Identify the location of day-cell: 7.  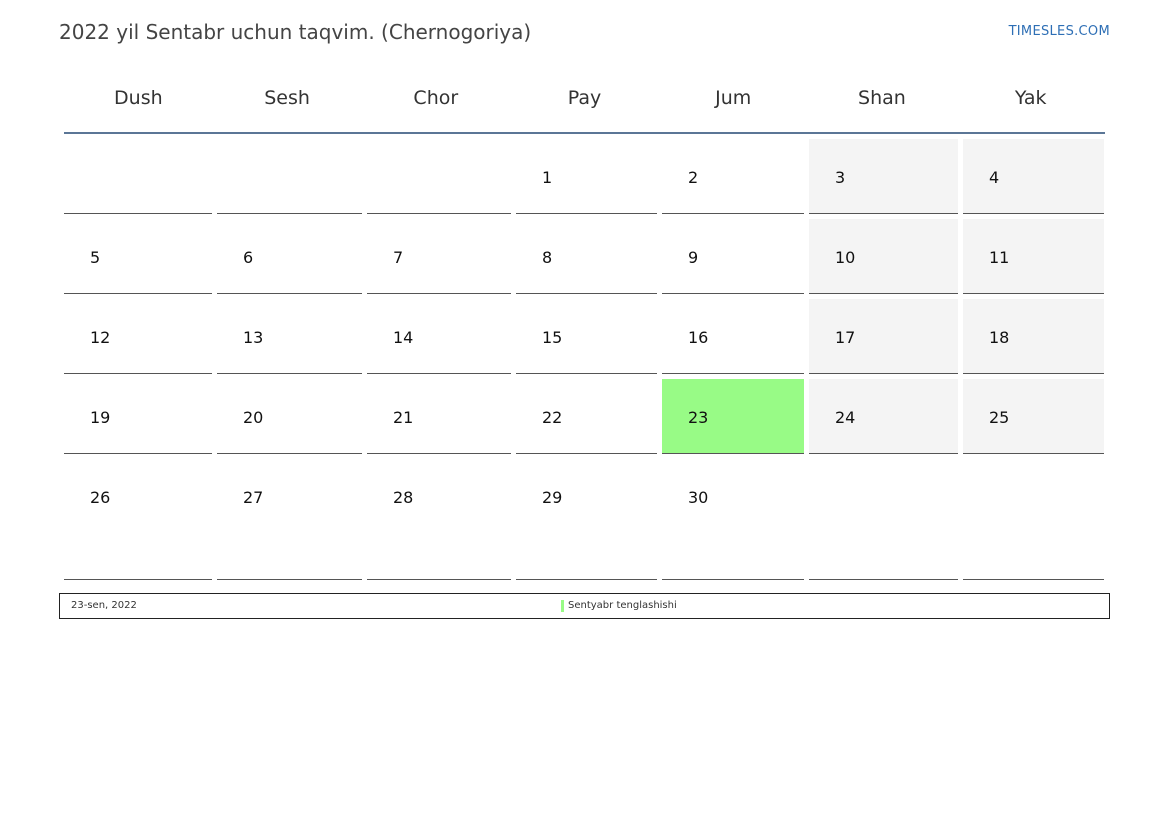
(439, 256).